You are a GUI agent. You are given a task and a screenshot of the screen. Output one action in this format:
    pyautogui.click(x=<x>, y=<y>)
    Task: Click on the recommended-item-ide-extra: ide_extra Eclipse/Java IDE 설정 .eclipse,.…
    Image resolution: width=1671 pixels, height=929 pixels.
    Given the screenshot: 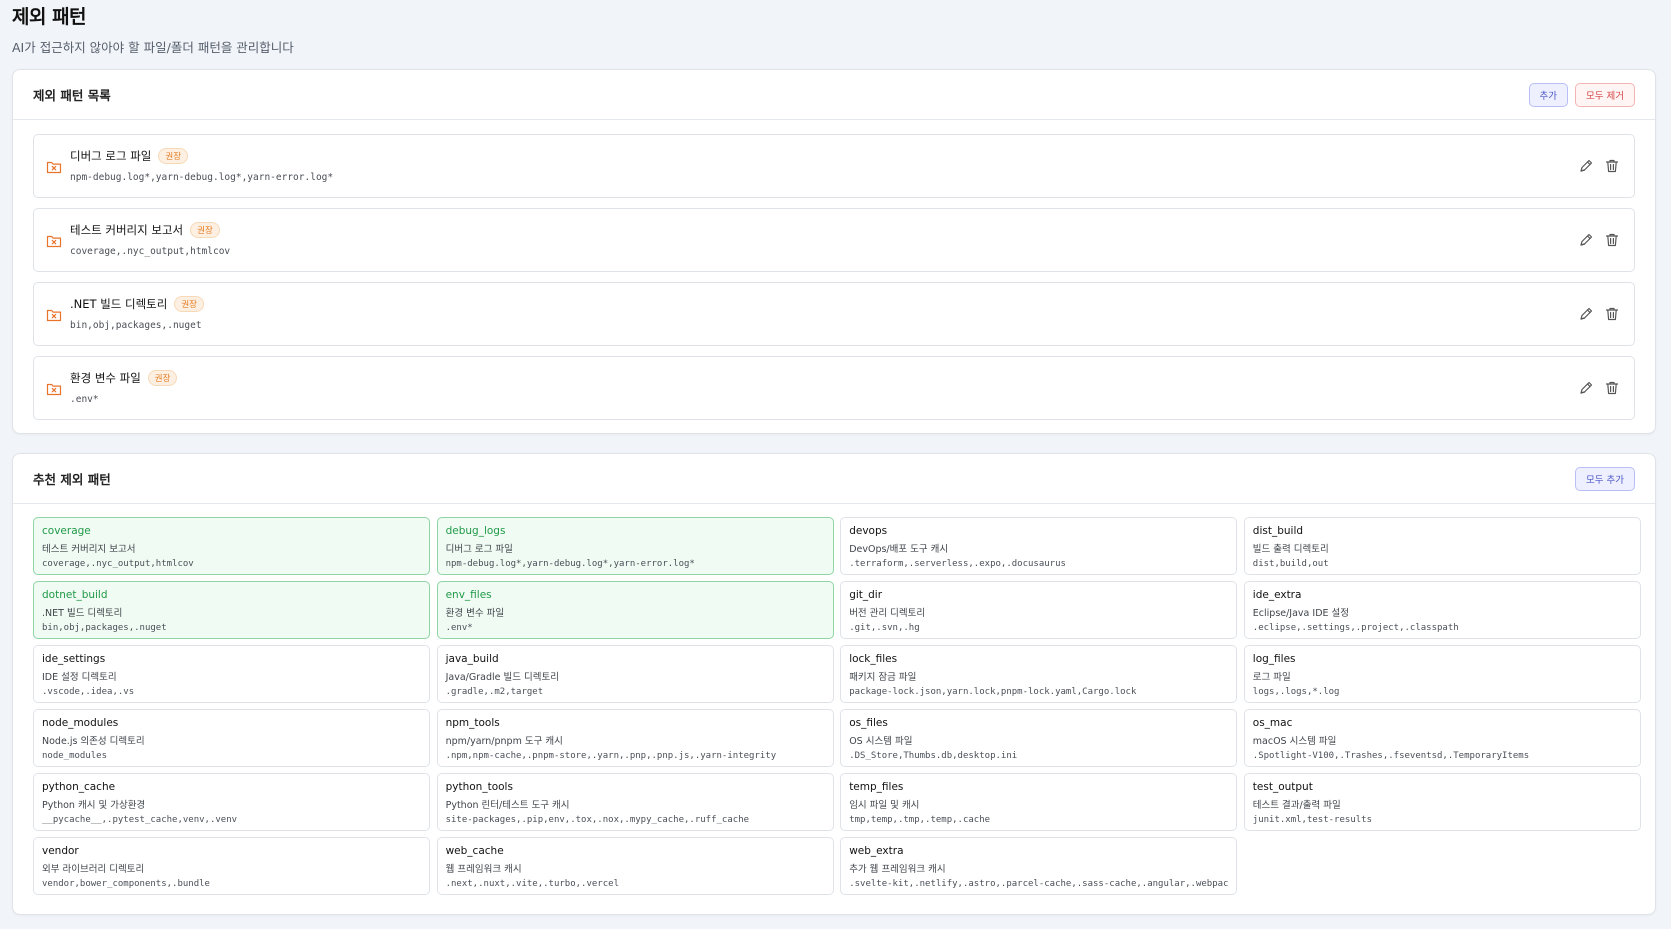 What is the action you would take?
    pyautogui.click(x=1442, y=610)
    